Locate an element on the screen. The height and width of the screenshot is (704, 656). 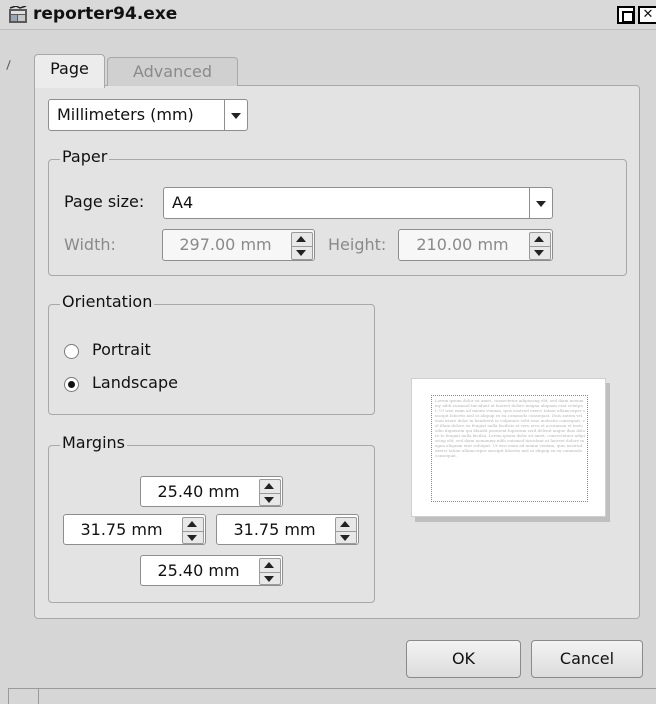
margin-left-spinbox: 31.75 mm is located at coordinates (134, 529).